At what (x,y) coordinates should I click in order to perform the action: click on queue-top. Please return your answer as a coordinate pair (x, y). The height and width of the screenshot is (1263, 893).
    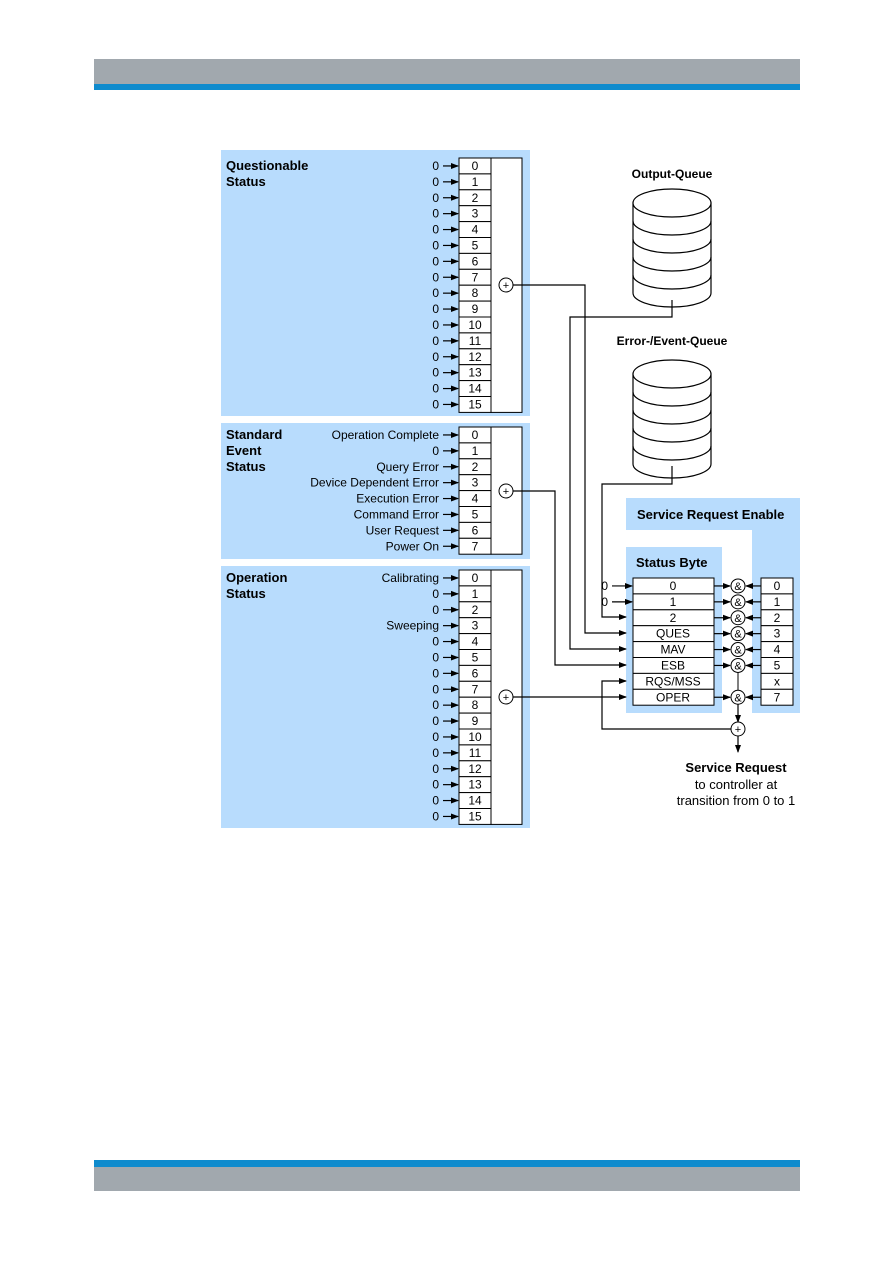
    Looking at the image, I should click on (672, 374).